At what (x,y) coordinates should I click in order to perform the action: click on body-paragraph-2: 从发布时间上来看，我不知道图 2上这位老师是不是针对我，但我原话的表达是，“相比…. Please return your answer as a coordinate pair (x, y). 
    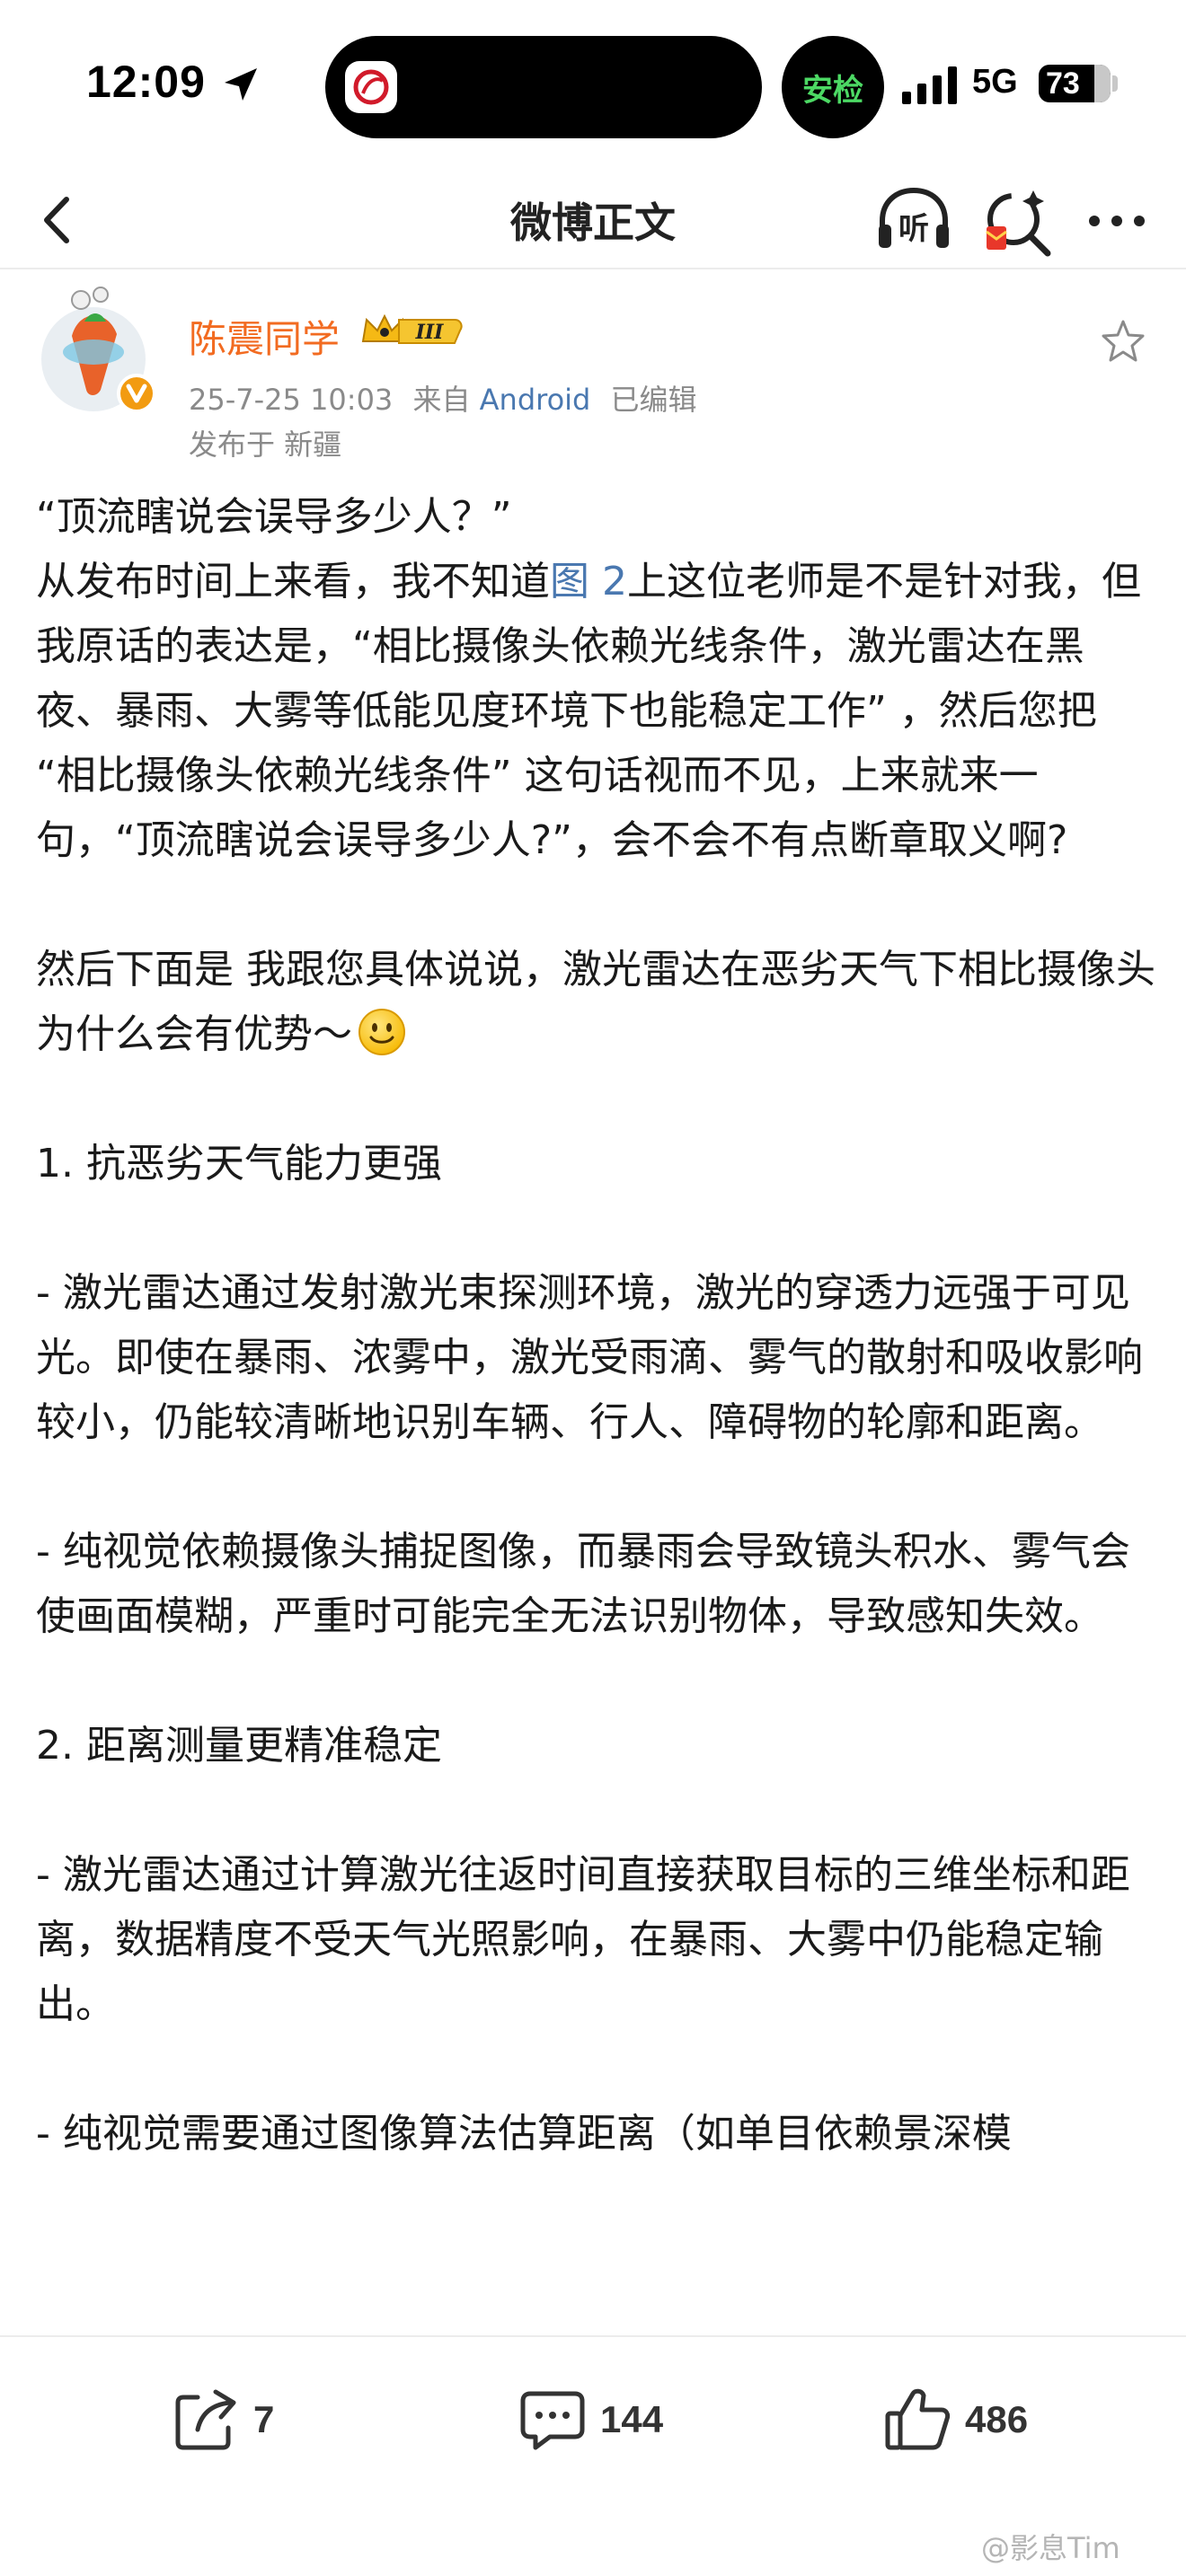
    Looking at the image, I should click on (597, 711).